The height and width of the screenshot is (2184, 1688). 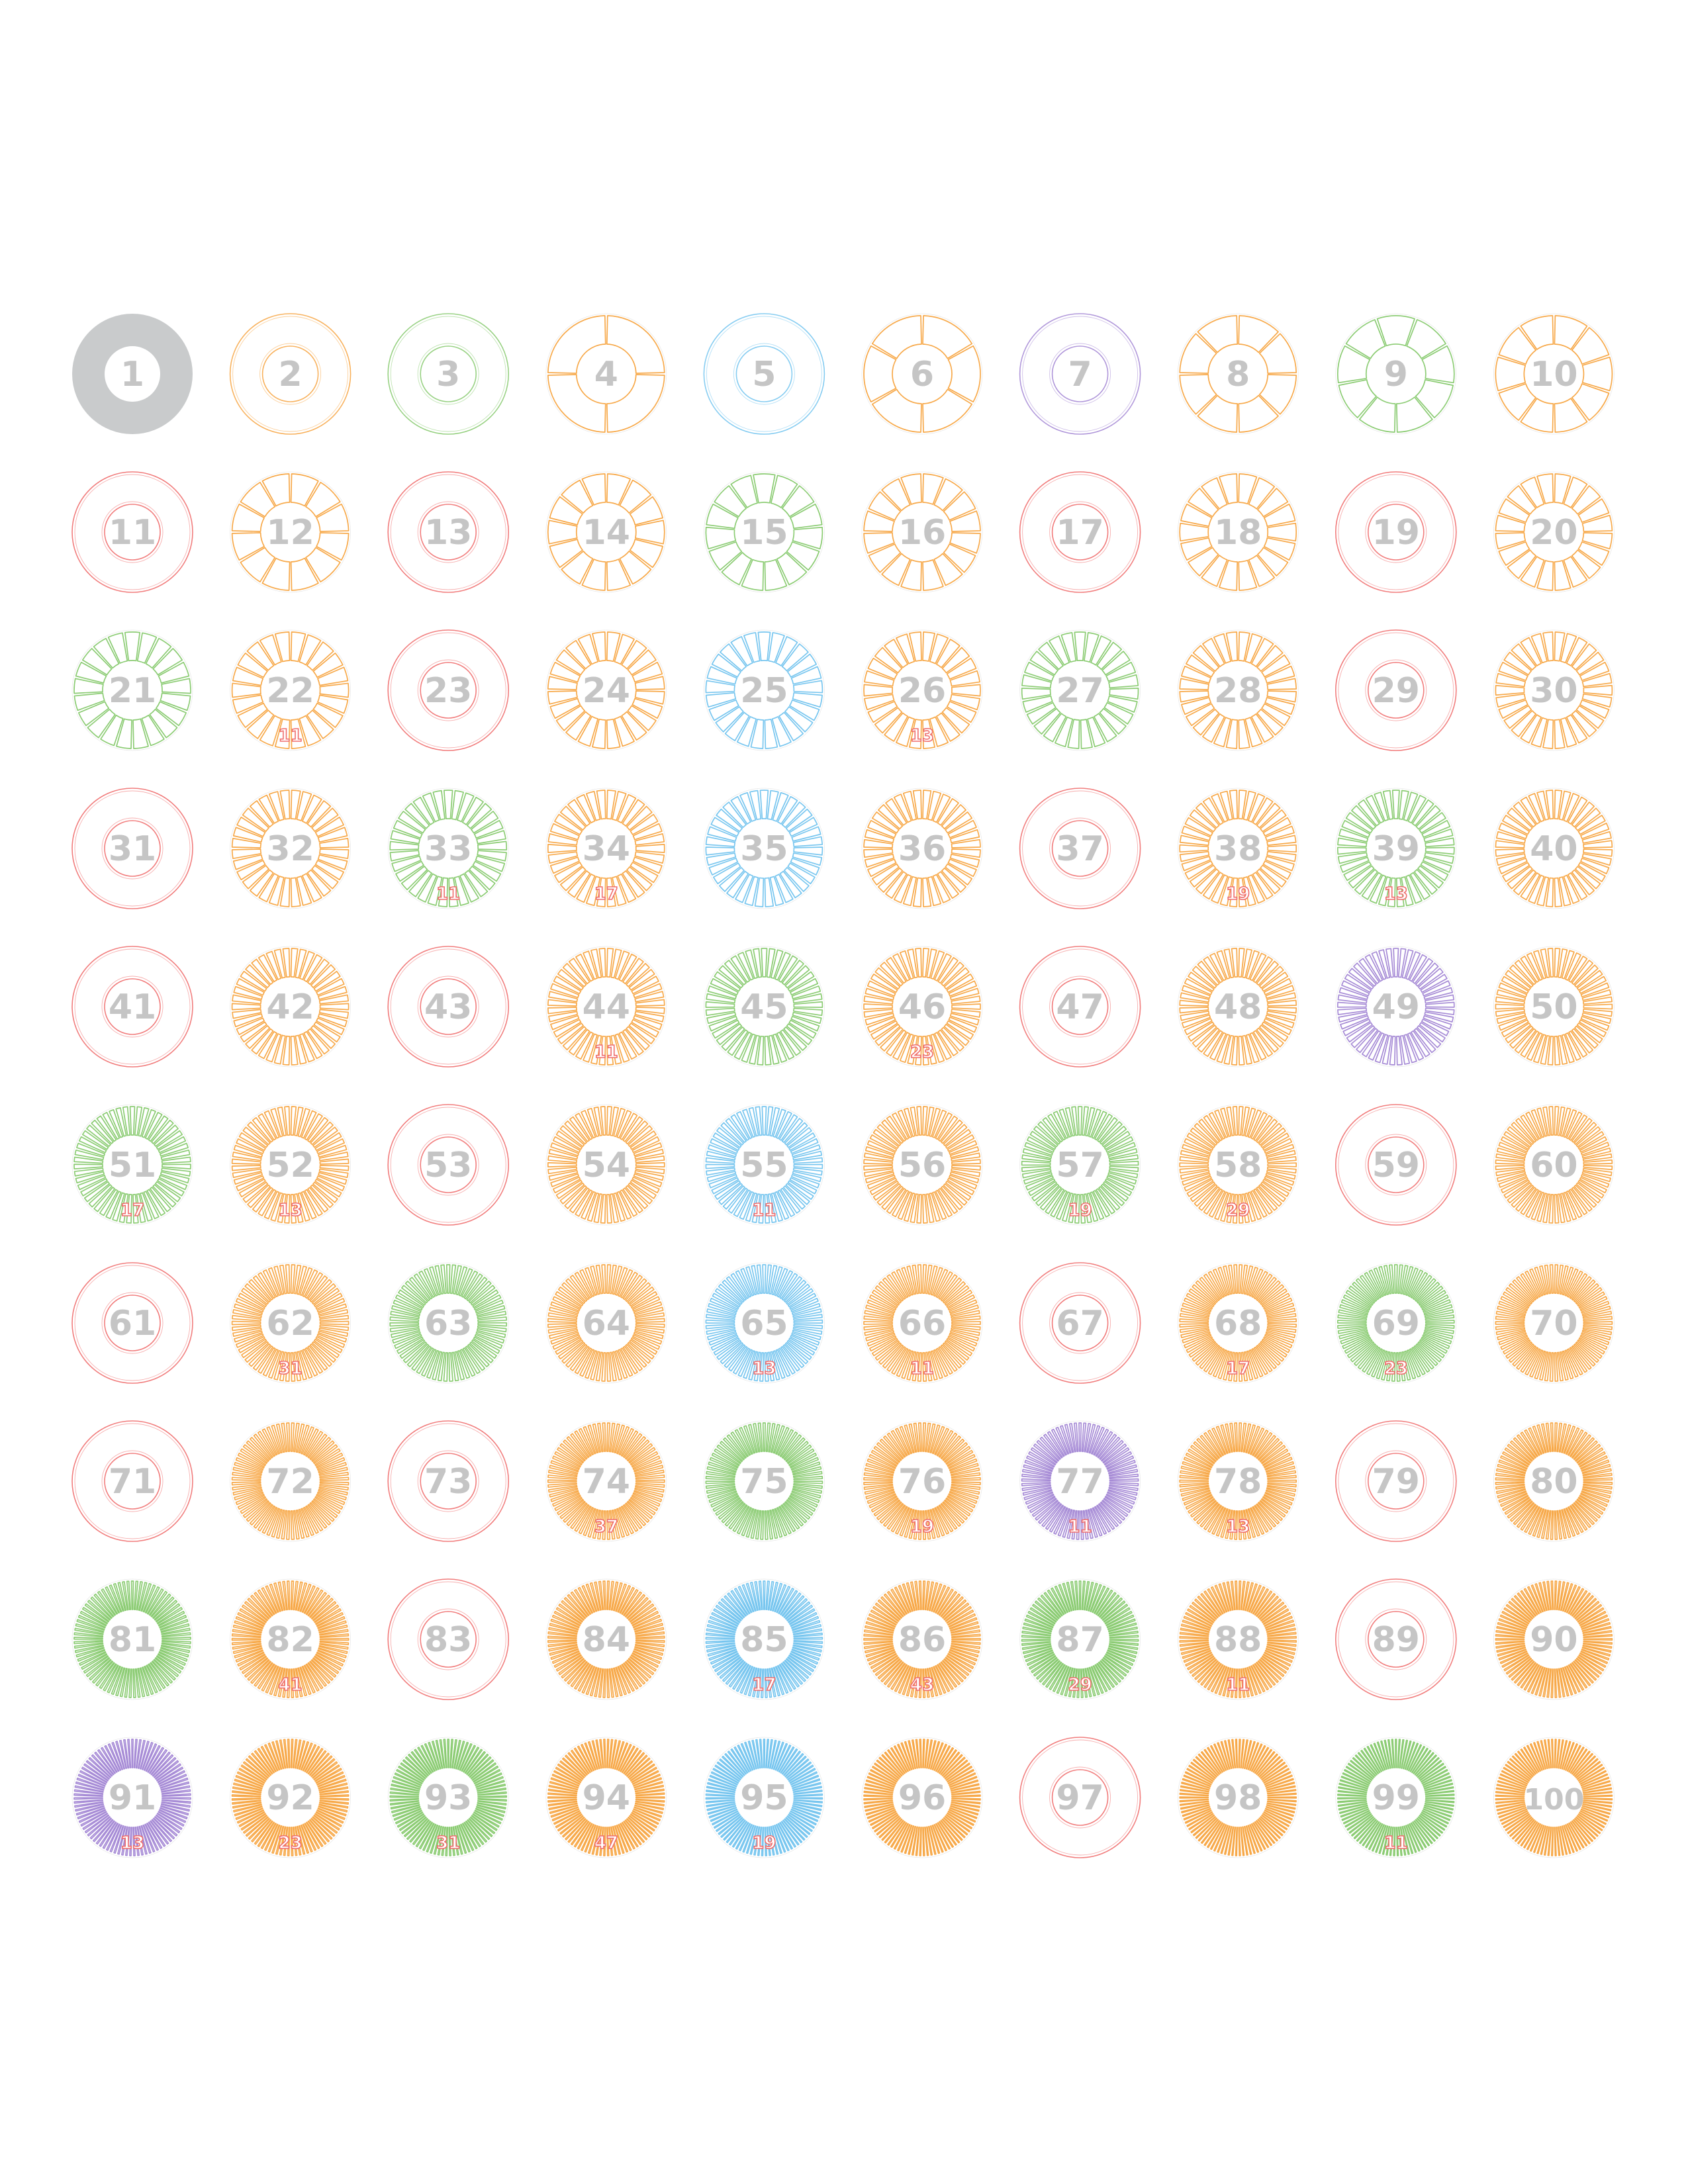 What do you see at coordinates (132, 1007) in the screenshot?
I see `wheel-41: 41` at bounding box center [132, 1007].